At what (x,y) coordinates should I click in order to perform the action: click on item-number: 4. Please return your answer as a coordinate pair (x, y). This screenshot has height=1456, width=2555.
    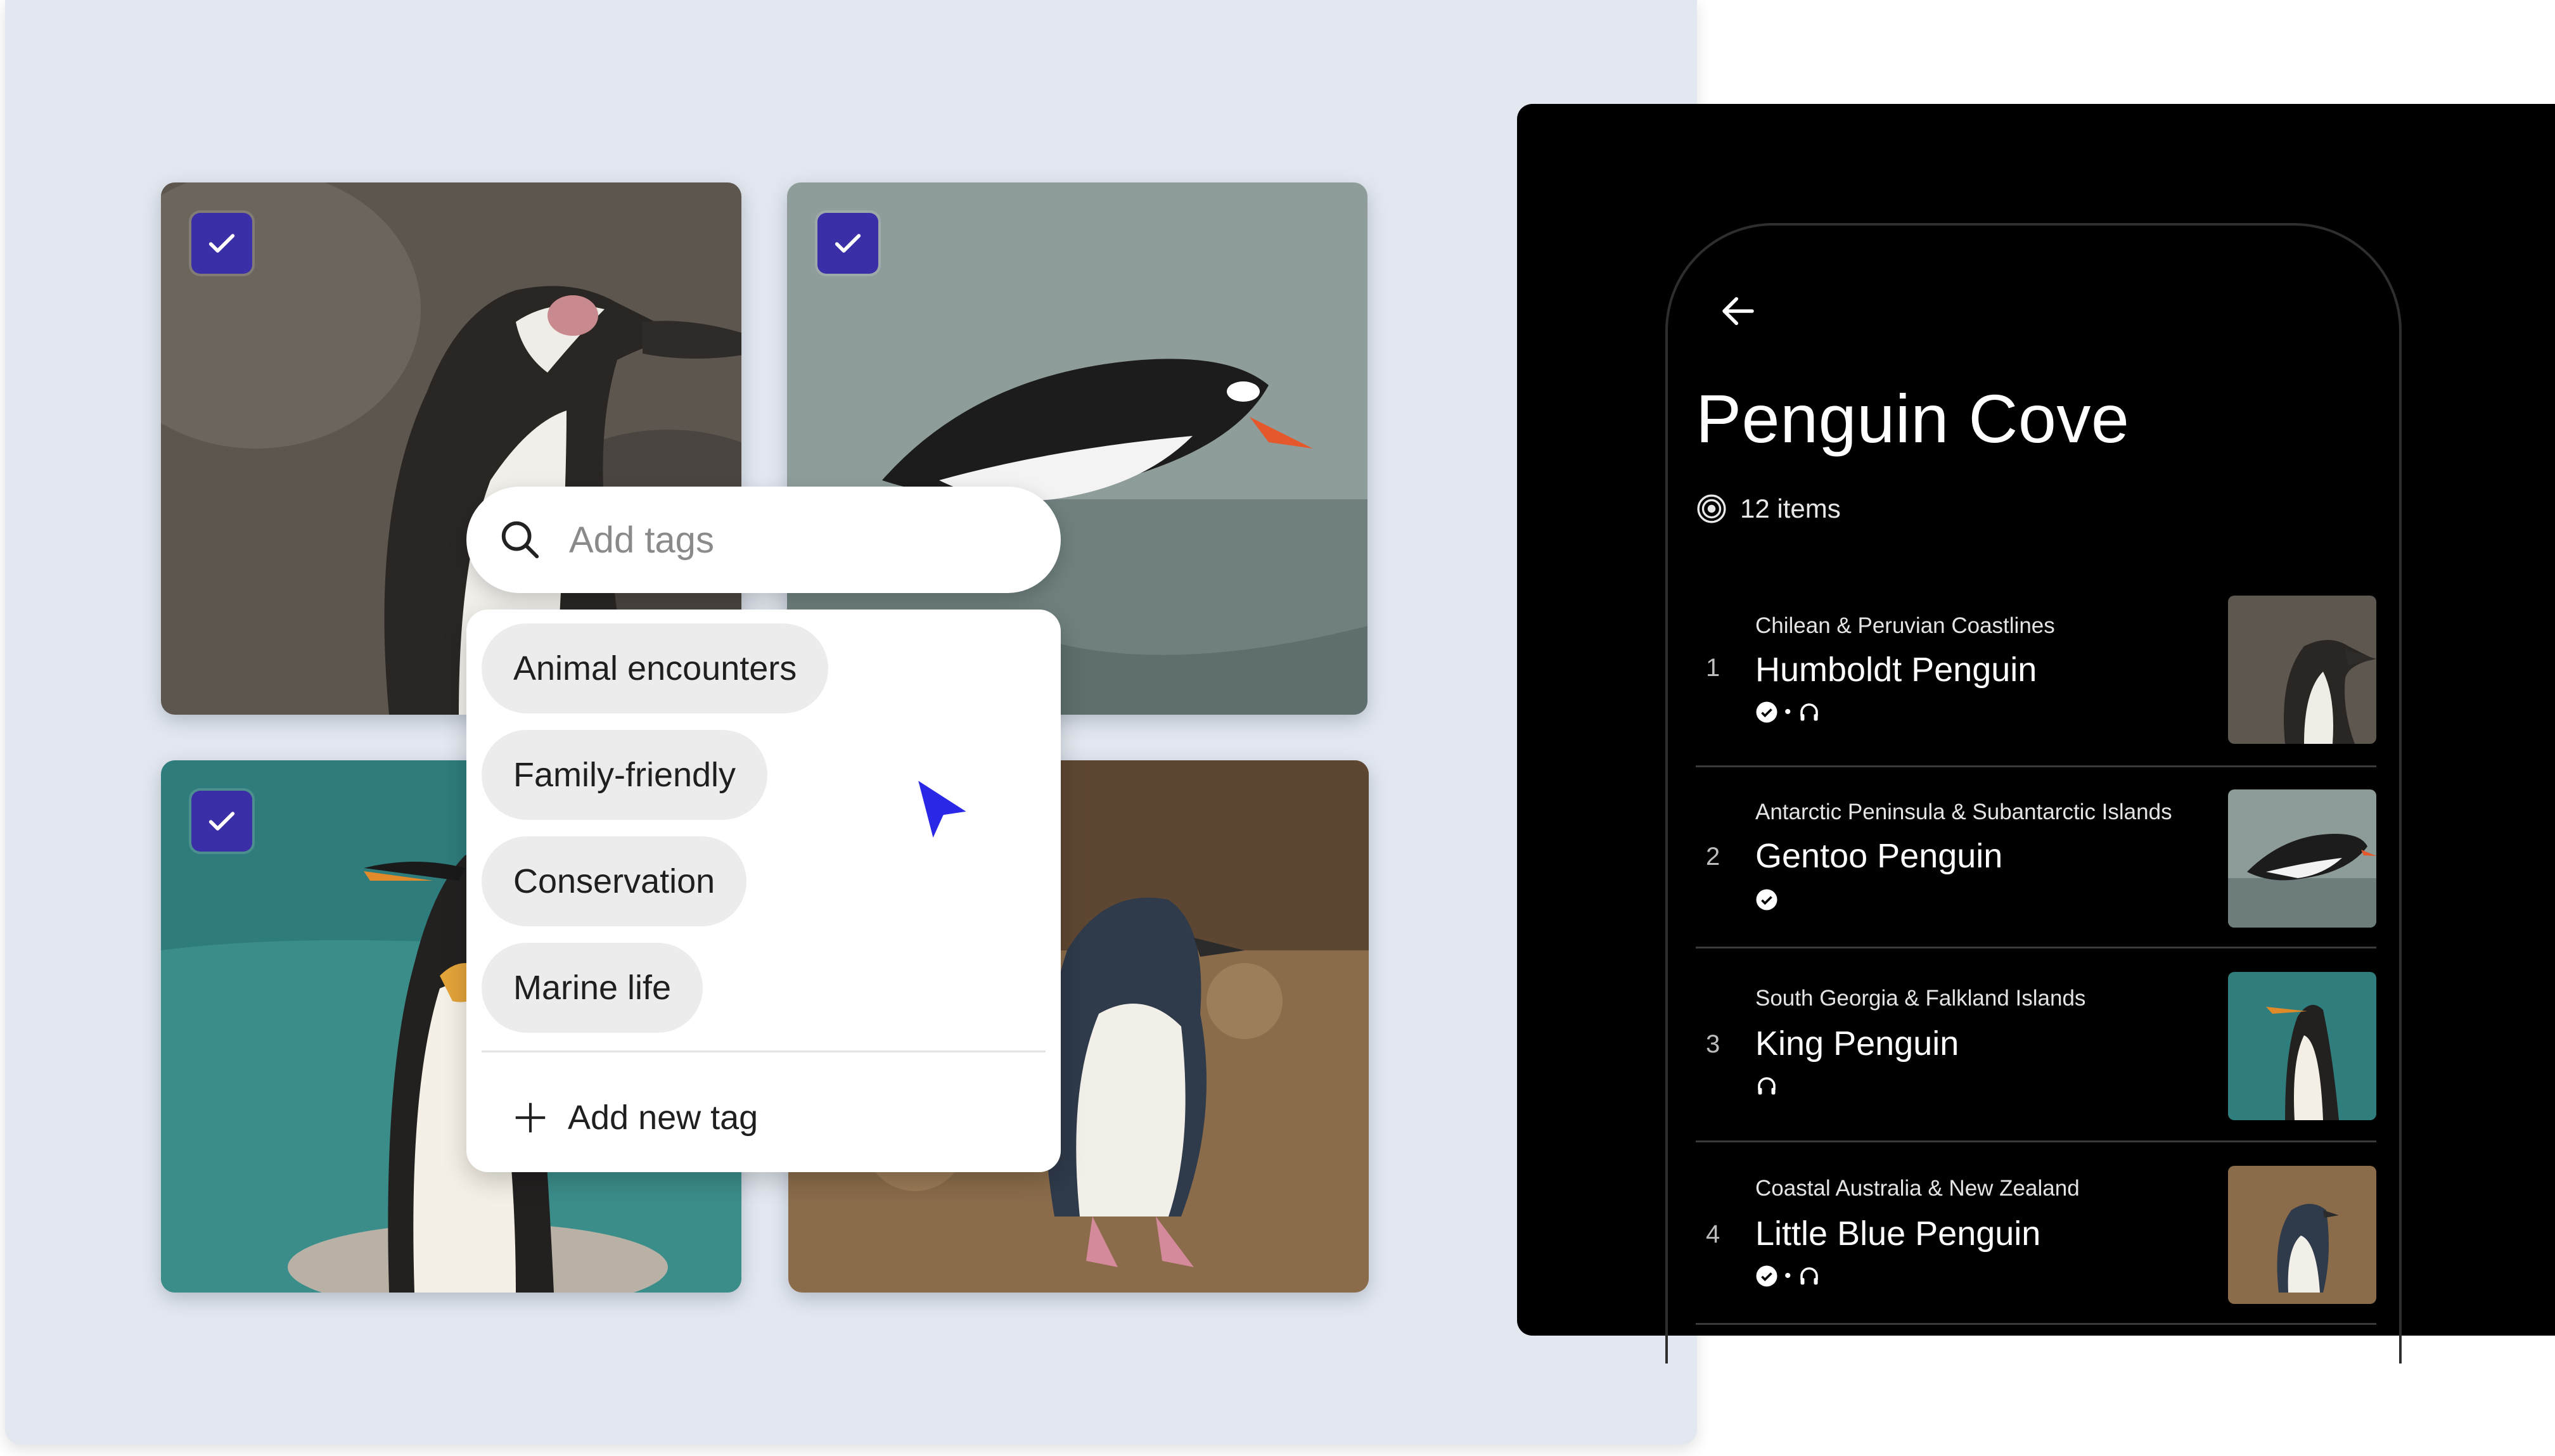
    Looking at the image, I should click on (1713, 1234).